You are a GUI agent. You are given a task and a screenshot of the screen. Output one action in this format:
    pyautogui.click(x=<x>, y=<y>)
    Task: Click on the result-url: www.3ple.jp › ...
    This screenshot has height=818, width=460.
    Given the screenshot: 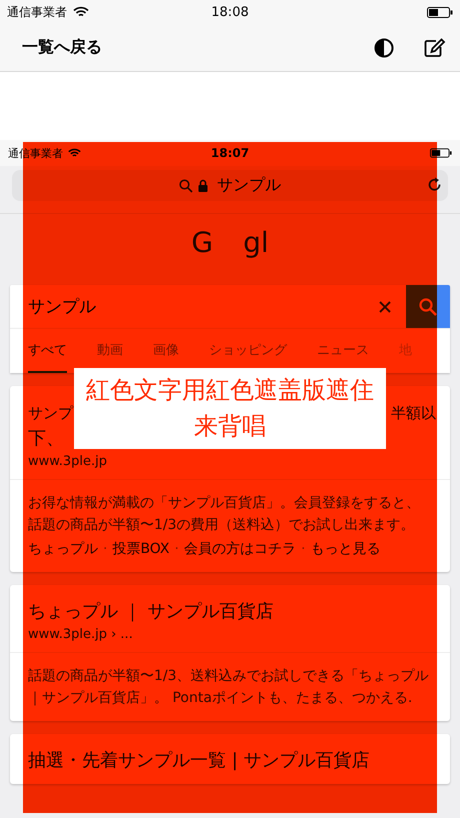 What is the action you would take?
    pyautogui.click(x=80, y=634)
    